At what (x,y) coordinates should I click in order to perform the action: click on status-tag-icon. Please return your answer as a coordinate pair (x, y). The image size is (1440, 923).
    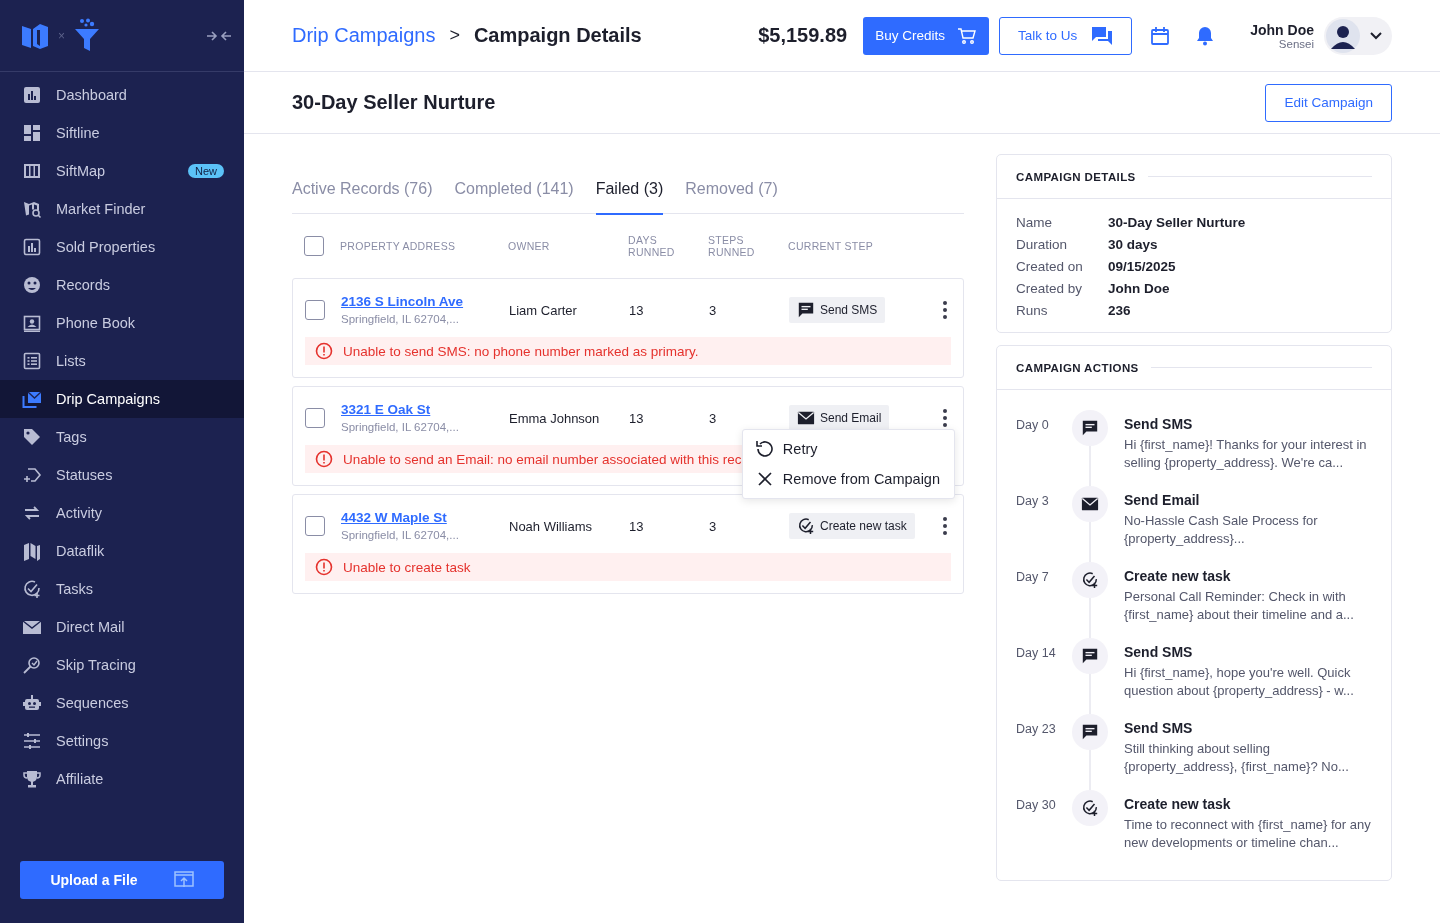
    Looking at the image, I should click on (32, 475).